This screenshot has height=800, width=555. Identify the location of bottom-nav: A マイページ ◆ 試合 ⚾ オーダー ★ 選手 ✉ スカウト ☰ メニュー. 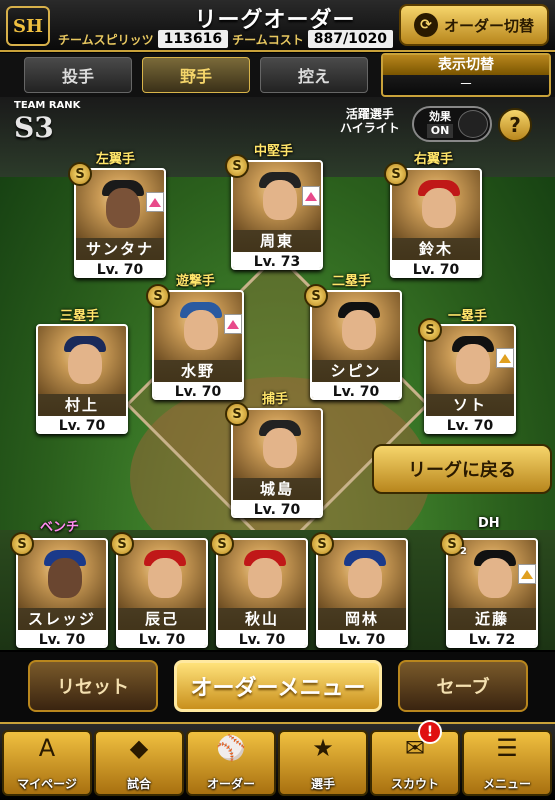
(277, 761).